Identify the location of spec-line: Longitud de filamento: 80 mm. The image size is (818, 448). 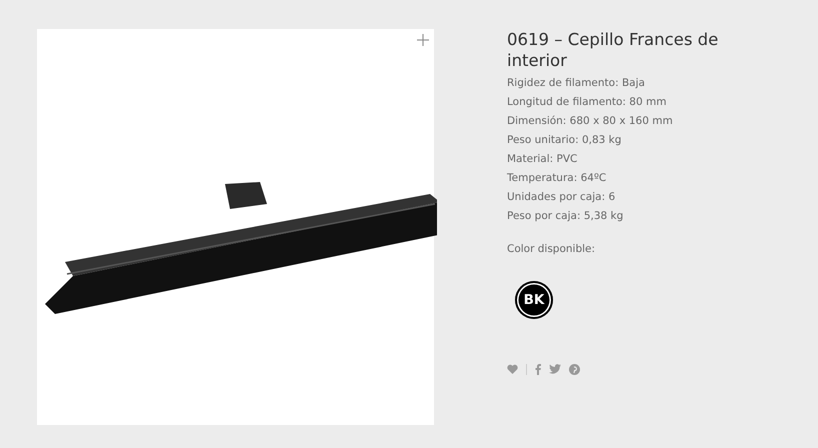
(587, 102).